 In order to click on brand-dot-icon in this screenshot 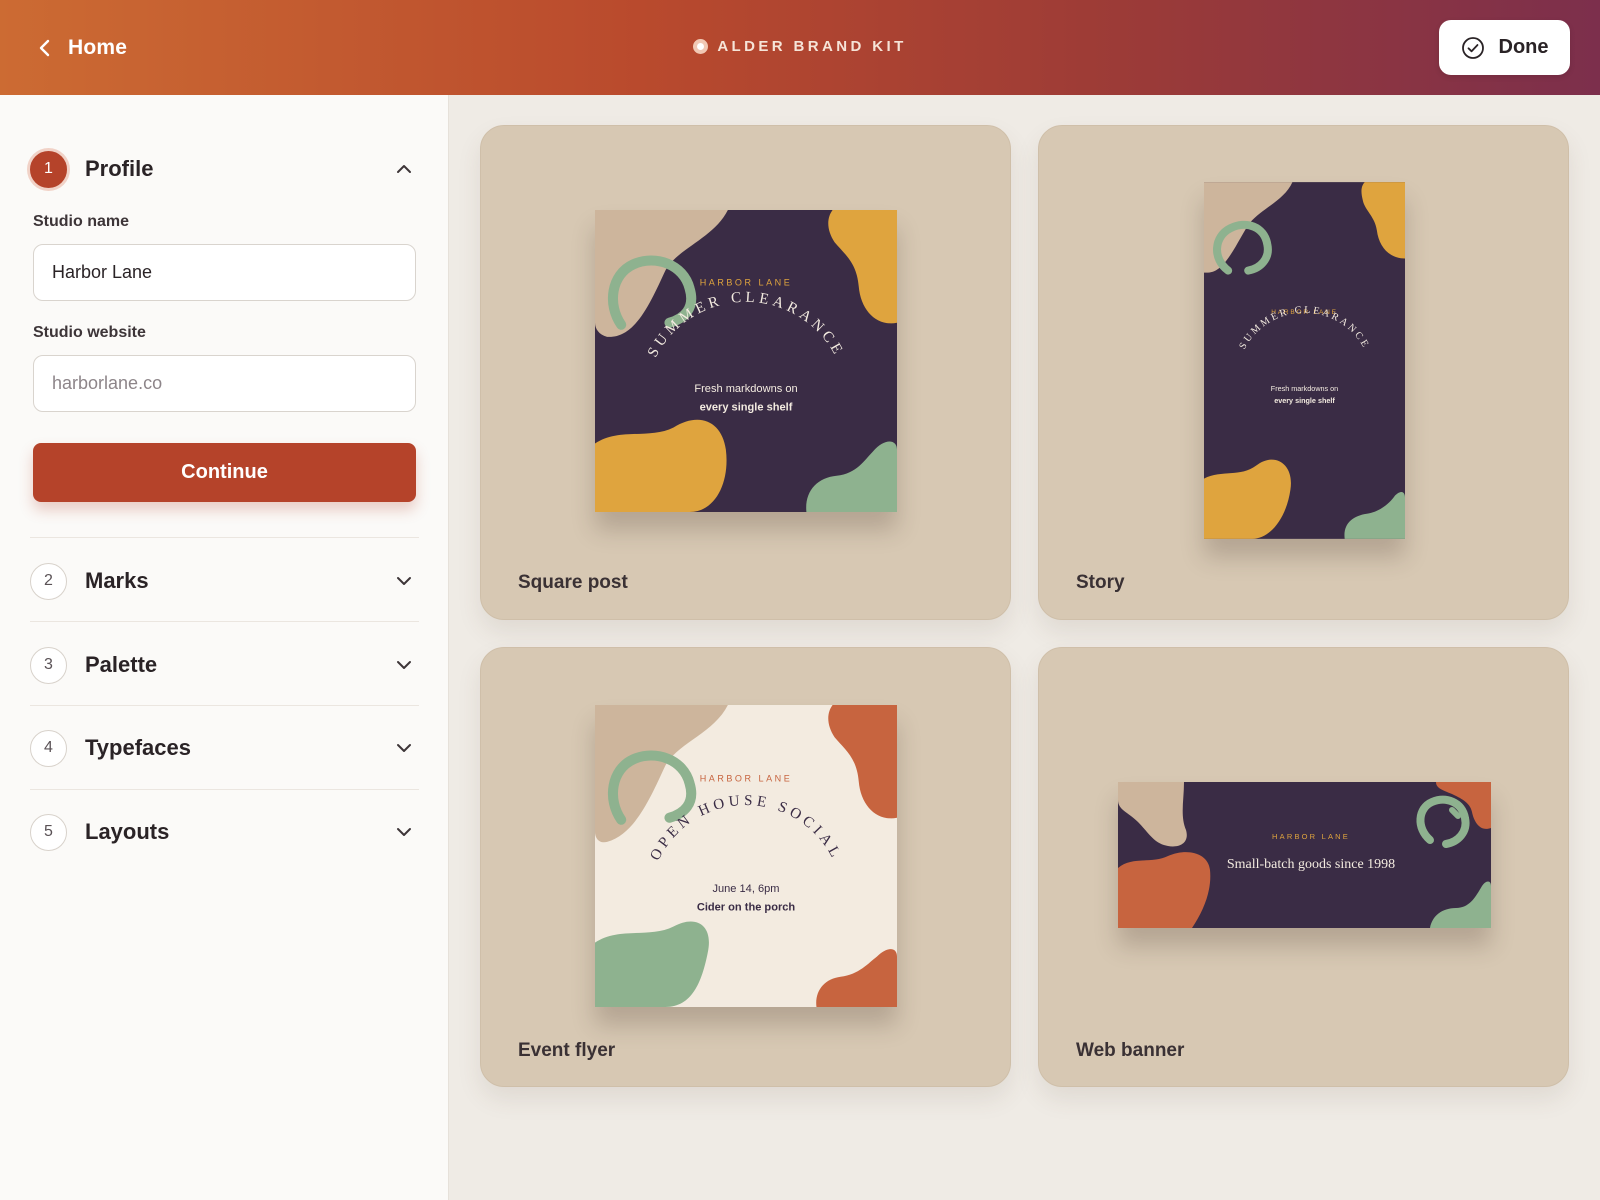, I will do `click(701, 46)`.